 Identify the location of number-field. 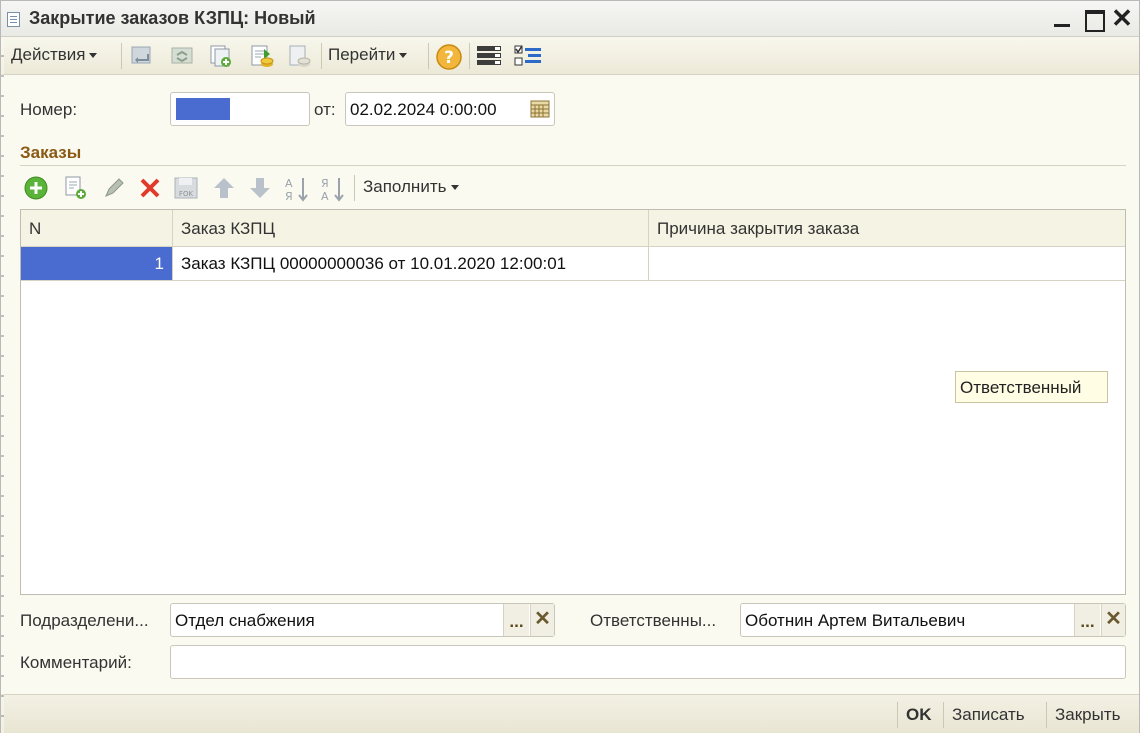
(240, 109).